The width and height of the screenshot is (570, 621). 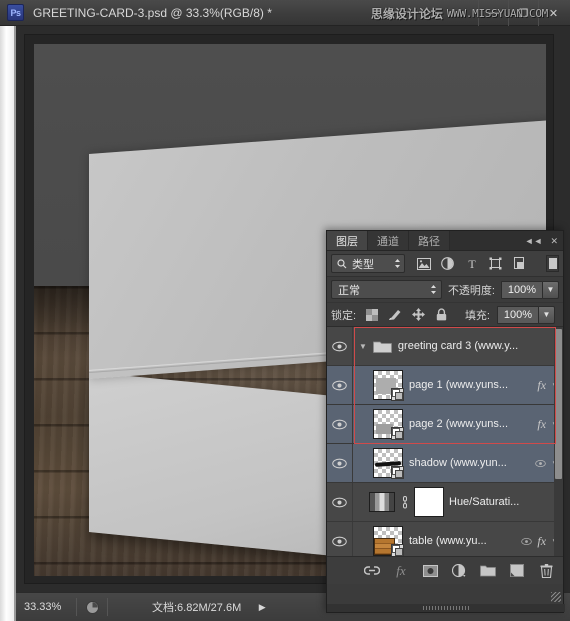 What do you see at coordinates (46, 607) in the screenshot?
I see `zoom-level: 33.33%` at bounding box center [46, 607].